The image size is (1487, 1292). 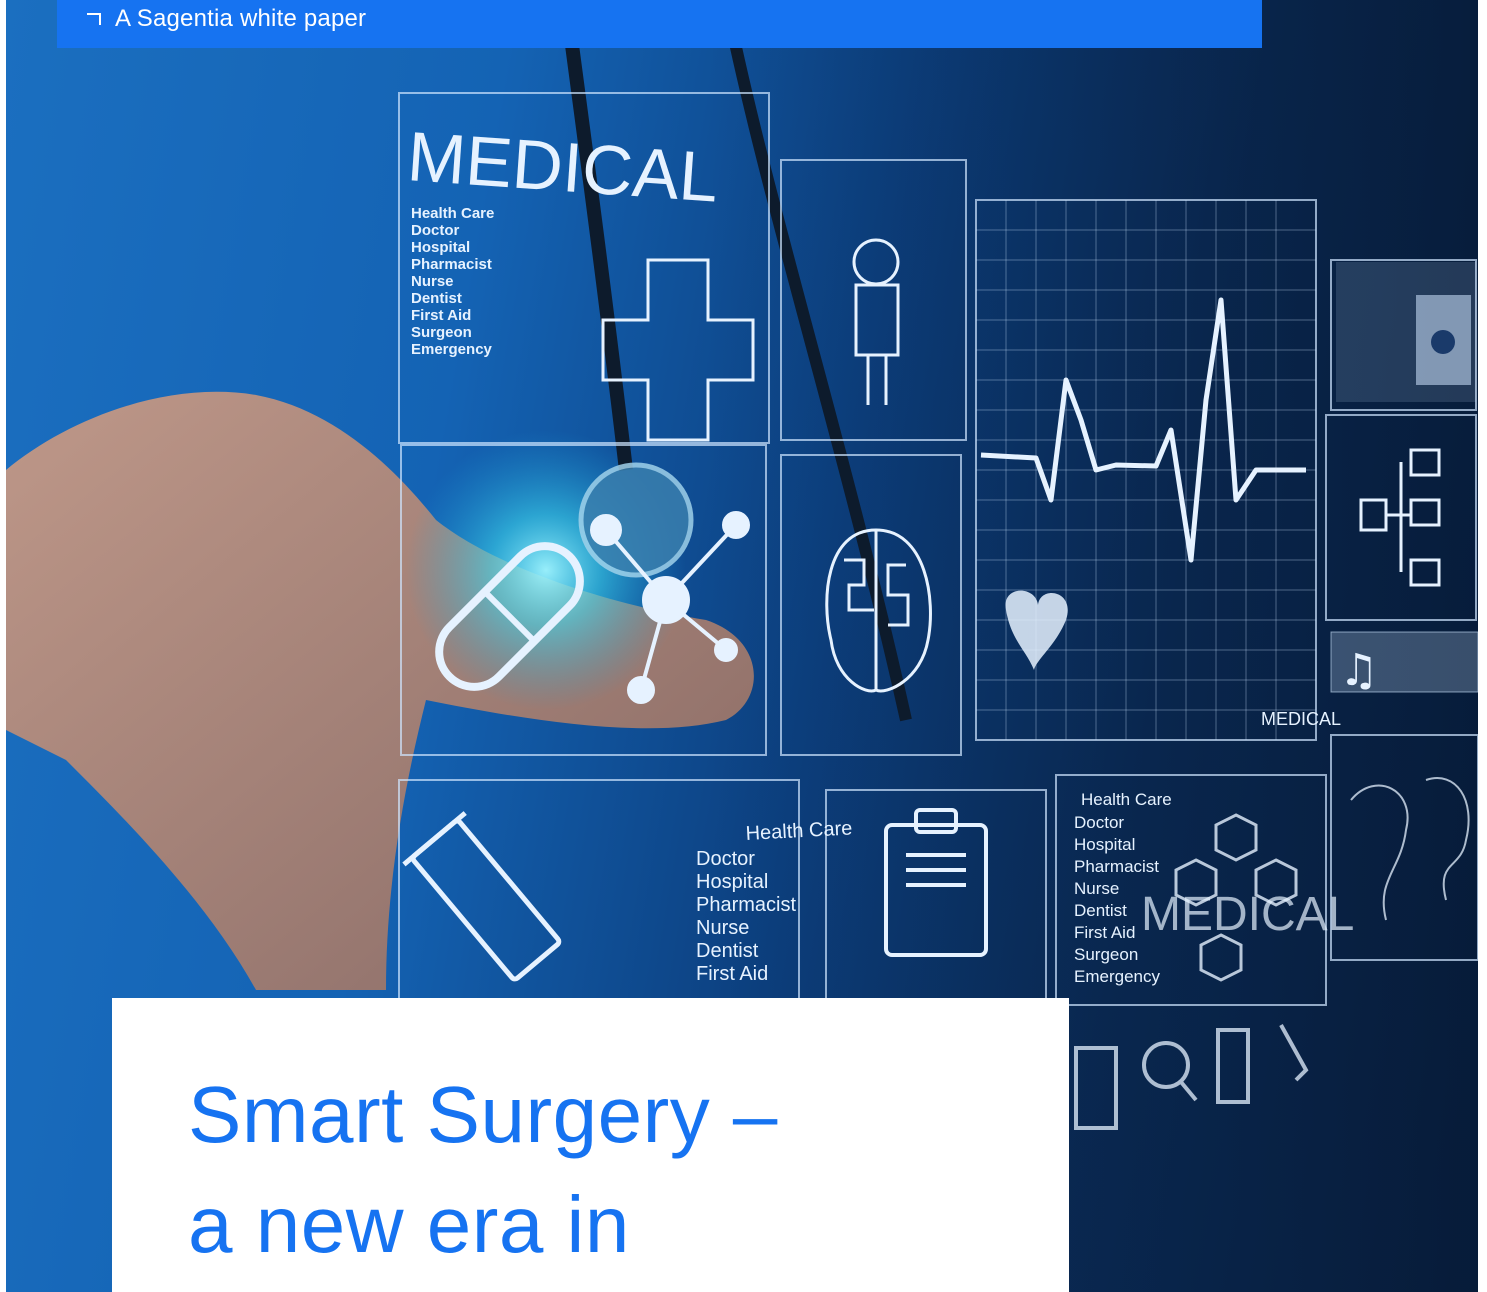 What do you see at coordinates (483, 1114) in the screenshot?
I see `title-line-1: Smart Surgery –` at bounding box center [483, 1114].